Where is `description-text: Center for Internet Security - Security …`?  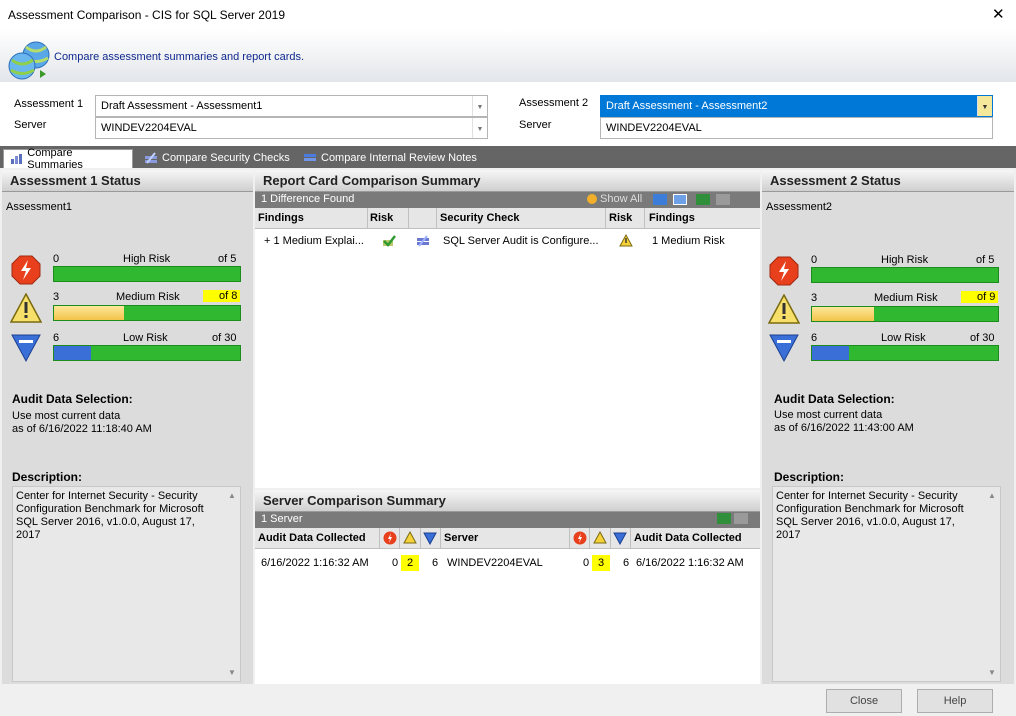 description-text: Center for Internet Security - Security … is located at coordinates (870, 515).